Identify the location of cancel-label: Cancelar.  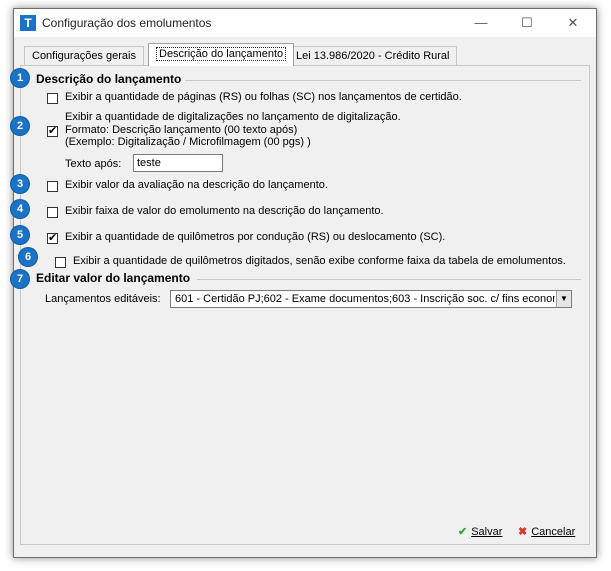
(553, 532).